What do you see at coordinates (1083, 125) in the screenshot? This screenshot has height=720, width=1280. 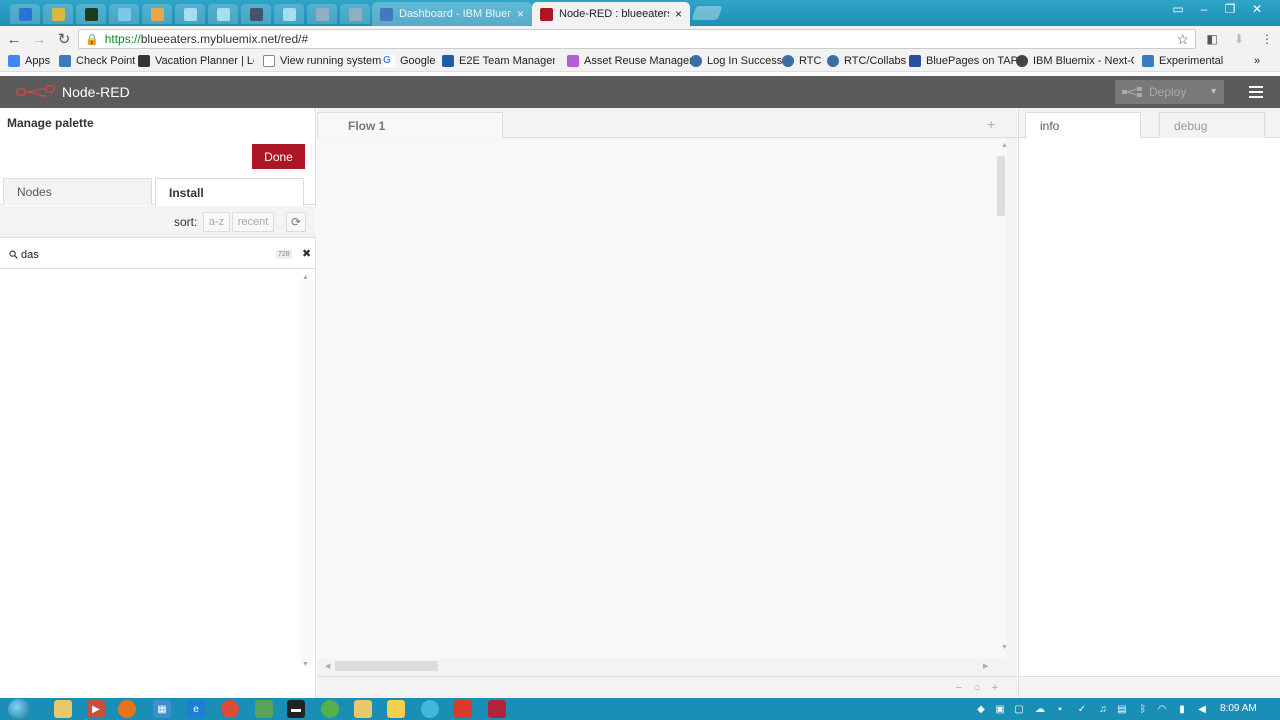 I see `tab-info: info` at bounding box center [1083, 125].